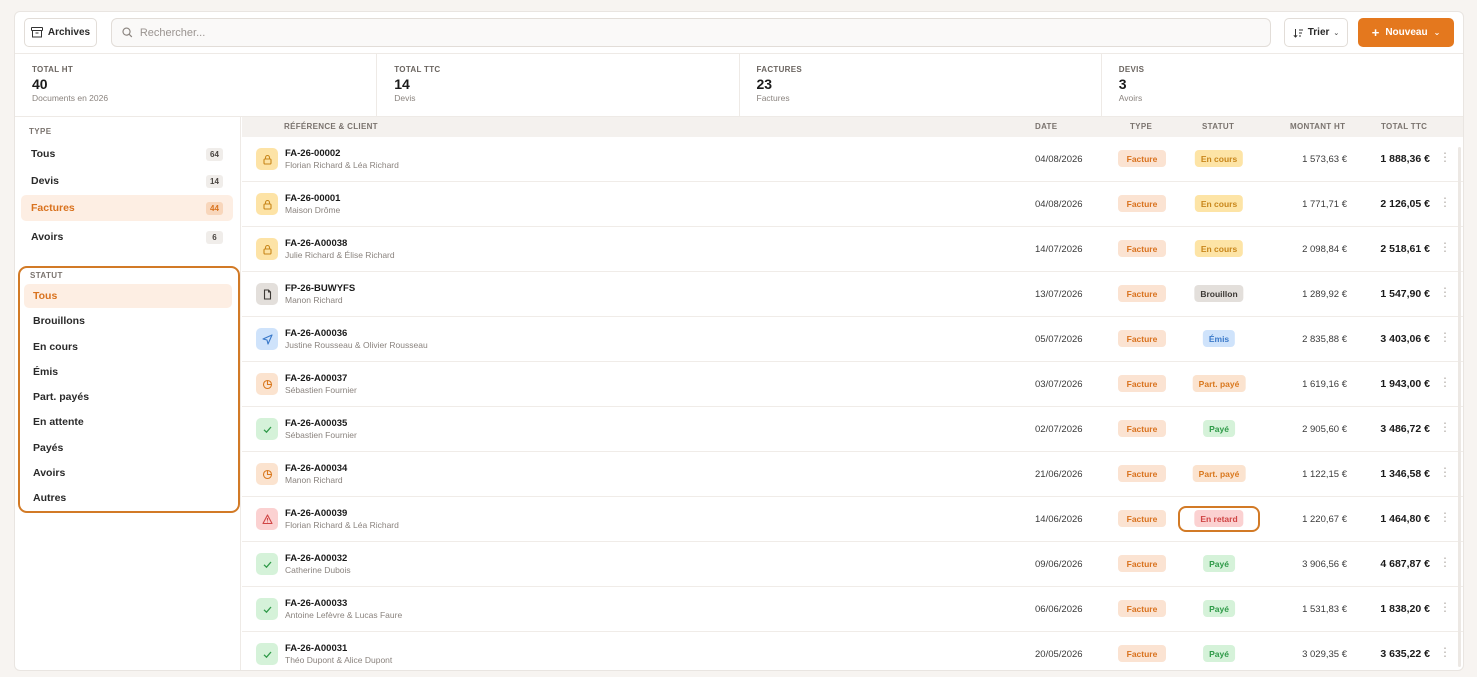  What do you see at coordinates (1141, 126) in the screenshot?
I see `column-header-type: TYPE` at bounding box center [1141, 126].